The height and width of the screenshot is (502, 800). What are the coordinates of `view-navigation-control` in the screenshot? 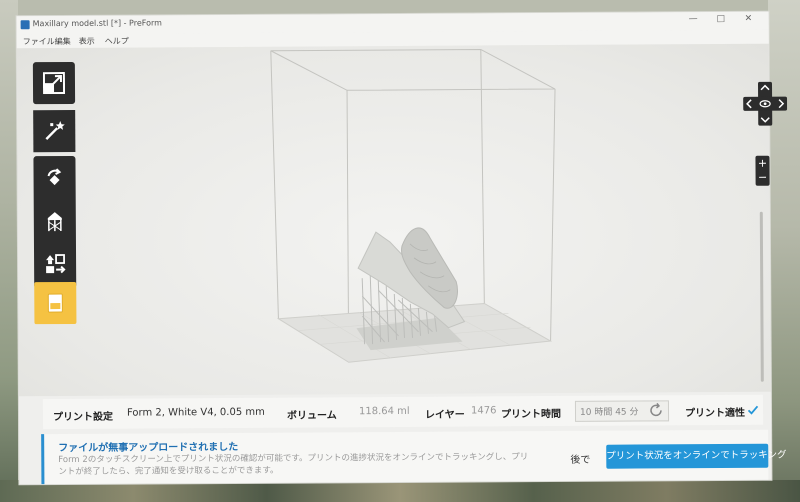 It's located at (765, 103).